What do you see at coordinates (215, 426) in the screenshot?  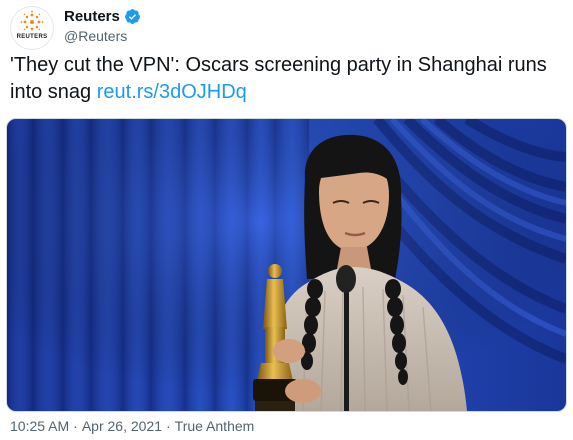 I see `tweet-source: True Anthem` at bounding box center [215, 426].